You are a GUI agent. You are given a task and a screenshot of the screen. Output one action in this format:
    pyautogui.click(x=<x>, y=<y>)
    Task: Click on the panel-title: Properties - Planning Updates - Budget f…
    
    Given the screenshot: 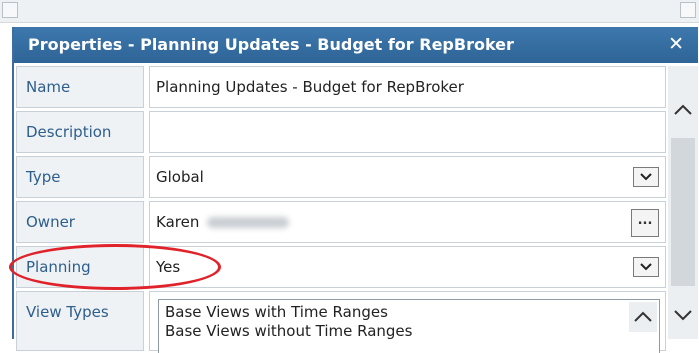 What is the action you would take?
    pyautogui.click(x=271, y=44)
    